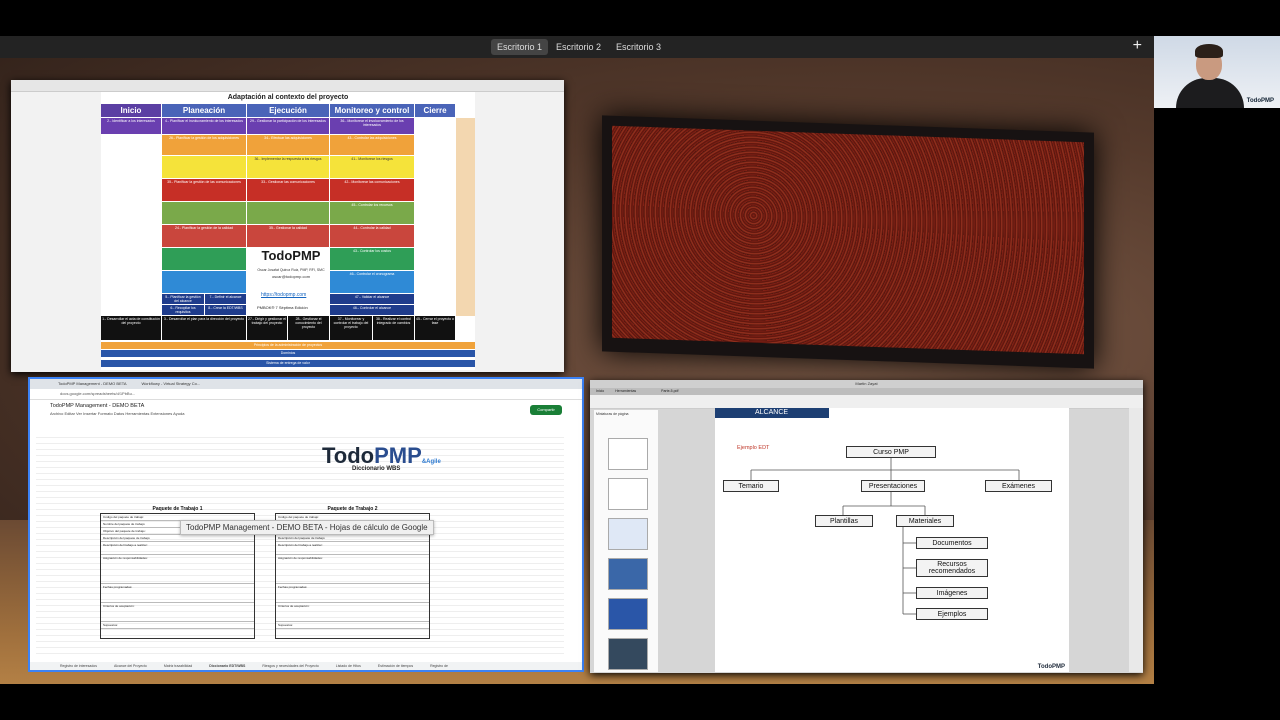  What do you see at coordinates (178, 666) in the screenshot?
I see `sheet-tab: Matriz trazabilidad` at bounding box center [178, 666].